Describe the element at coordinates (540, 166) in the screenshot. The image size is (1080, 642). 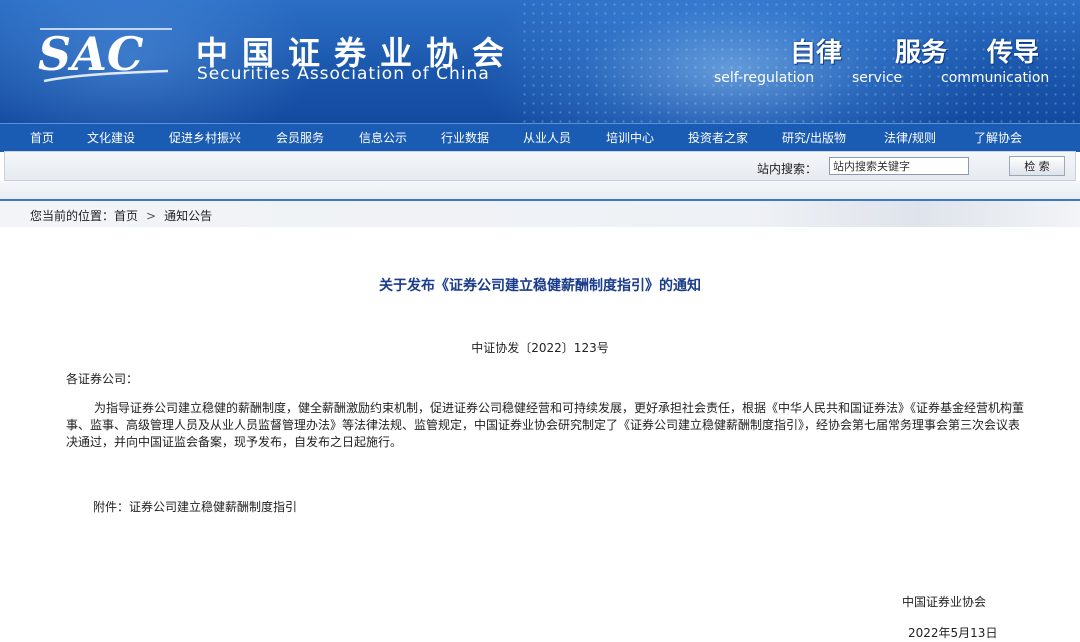
I see `search-bar: 站内搜索： 检 索` at that location.